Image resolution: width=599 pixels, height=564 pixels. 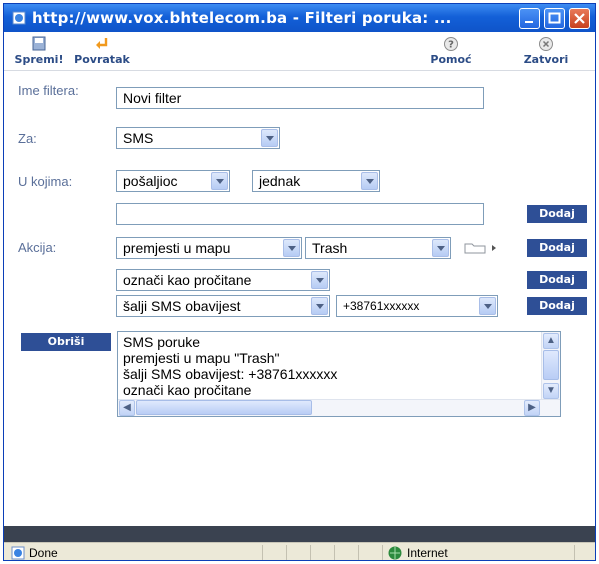 What do you see at coordinates (483, 248) in the screenshot?
I see `folder-pointer-icon` at bounding box center [483, 248].